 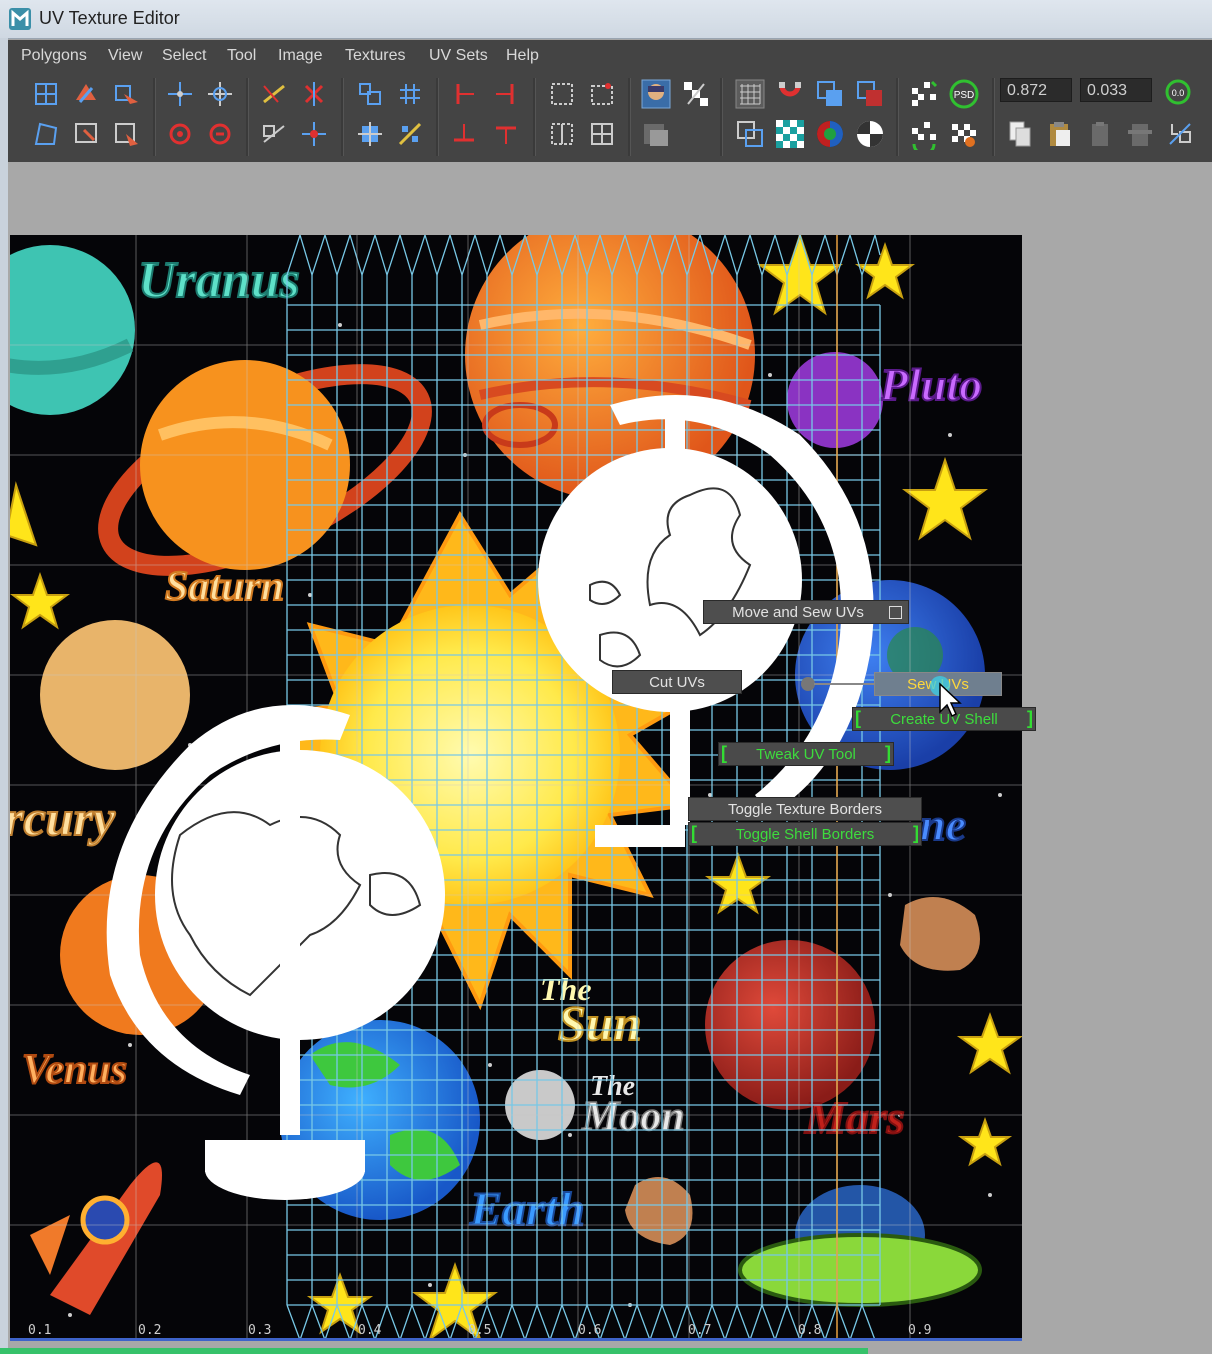 What do you see at coordinates (854, 1117) in the screenshot?
I see `mars-label: Mars` at bounding box center [854, 1117].